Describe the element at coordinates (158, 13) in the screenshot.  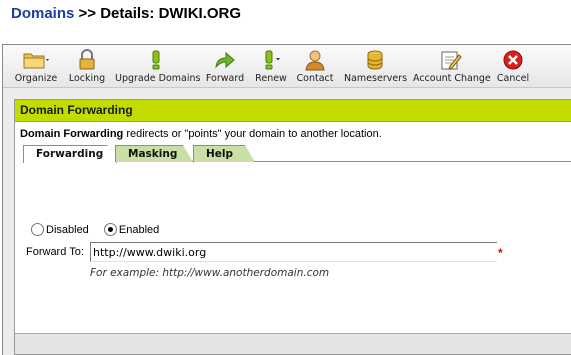
I see `breadcrumb-details: >> Details: DWIKI.ORG` at that location.